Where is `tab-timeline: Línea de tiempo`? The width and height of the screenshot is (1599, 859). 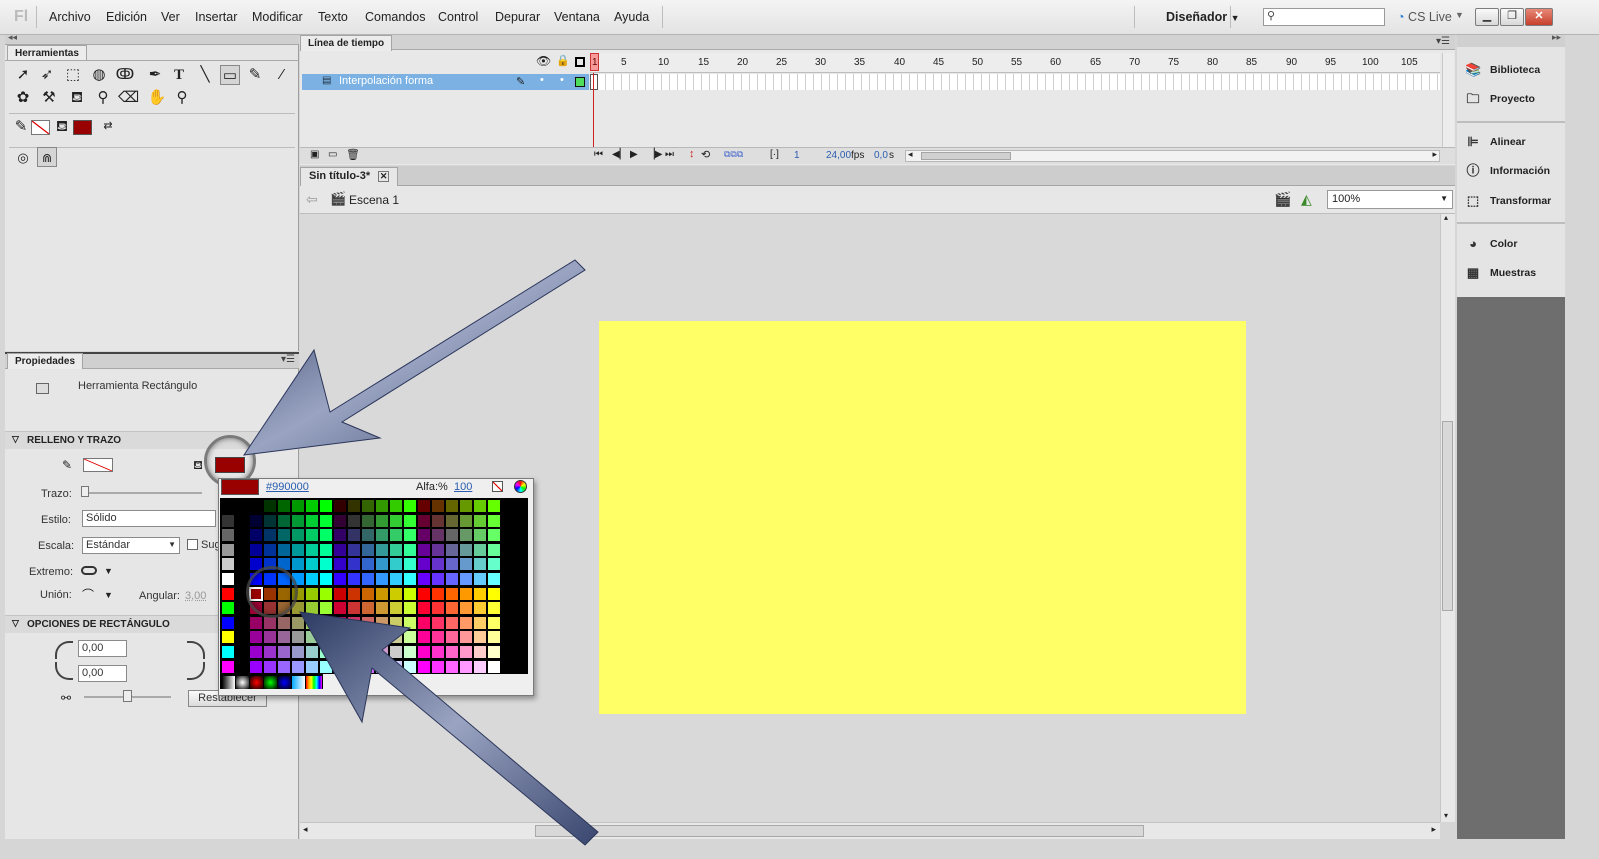
tab-timeline: Línea de tiempo is located at coordinates (346, 43).